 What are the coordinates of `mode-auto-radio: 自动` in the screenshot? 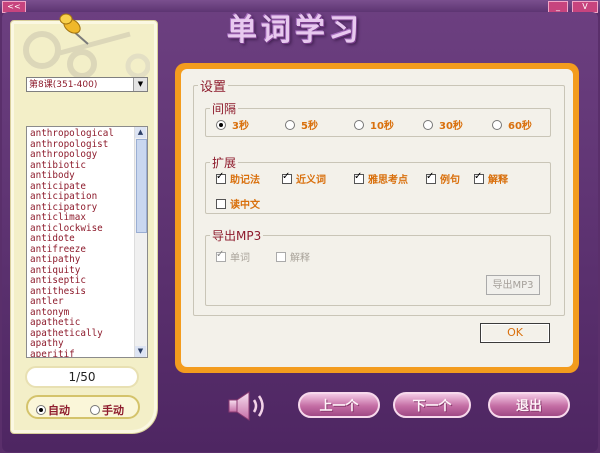 It's located at (53, 410).